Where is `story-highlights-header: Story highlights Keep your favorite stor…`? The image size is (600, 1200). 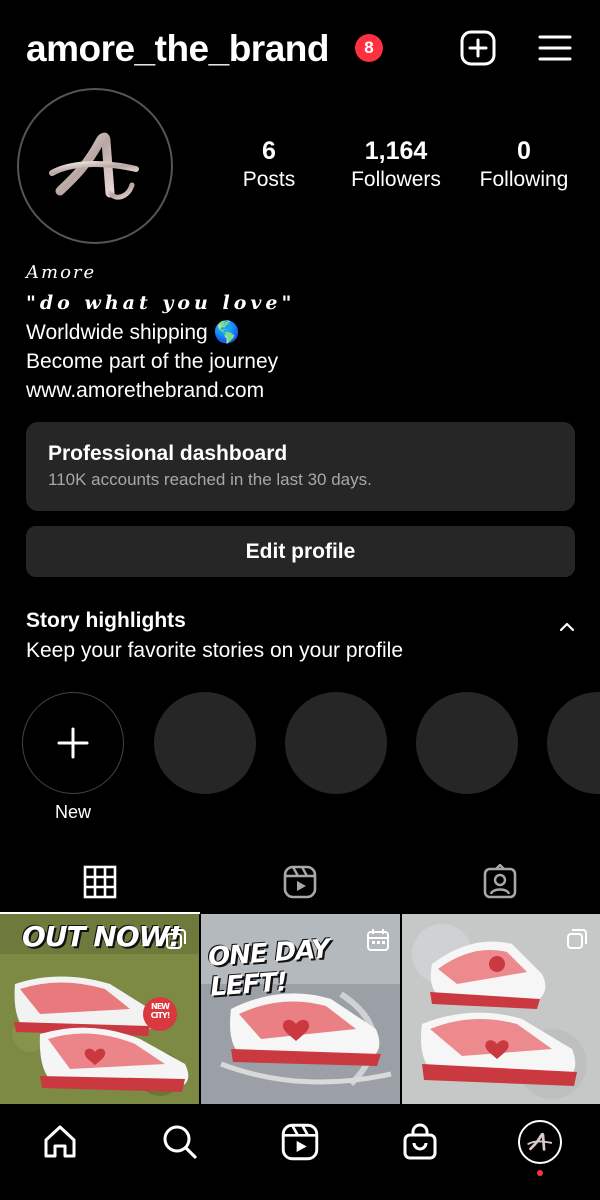 story-highlights-header: Story highlights Keep your favorite stor… is located at coordinates (306, 636).